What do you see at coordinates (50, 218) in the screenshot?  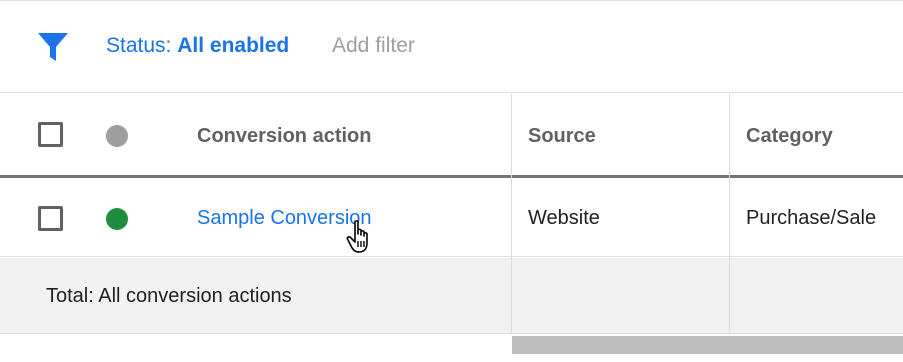 I see `row-select-checkbox` at bounding box center [50, 218].